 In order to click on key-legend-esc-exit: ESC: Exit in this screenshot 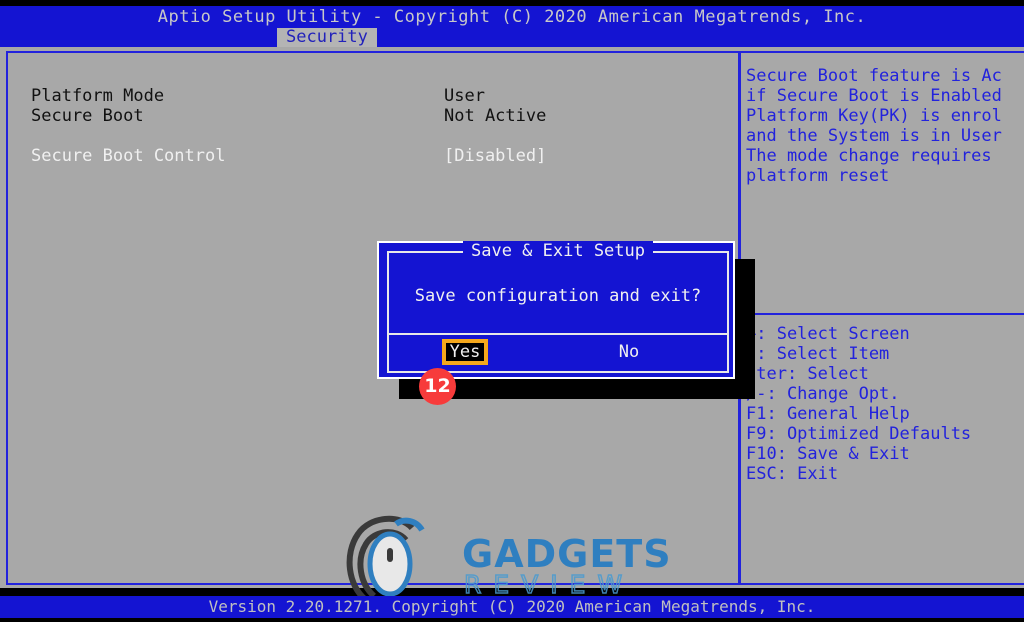, I will do `click(792, 474)`.